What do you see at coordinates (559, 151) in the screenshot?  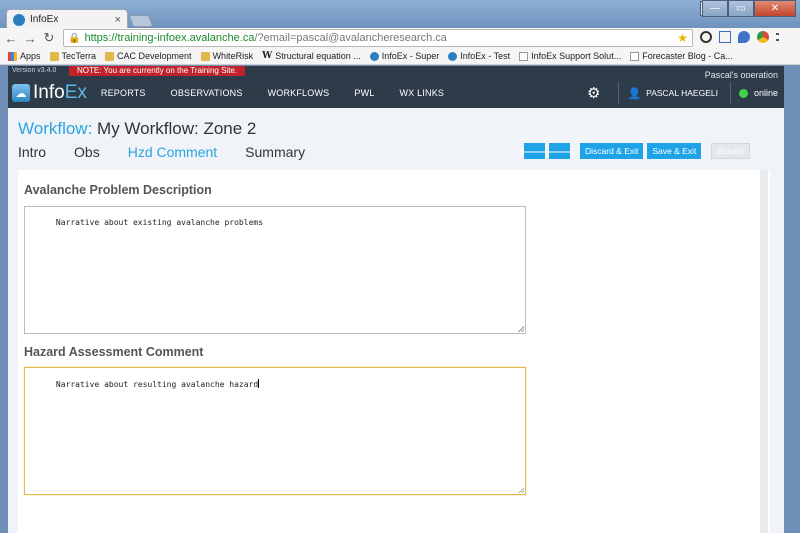 I see `next-step-button: 🡒` at bounding box center [559, 151].